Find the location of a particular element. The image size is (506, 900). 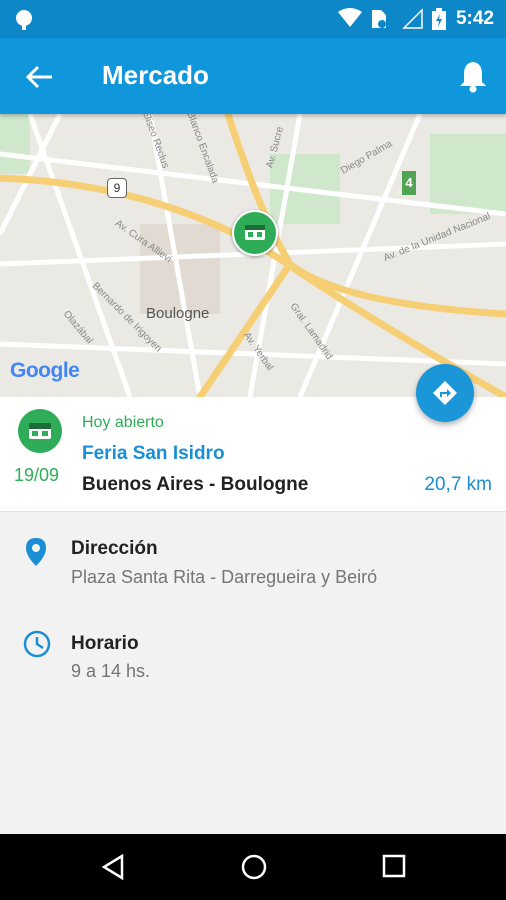

park-marker: 4 is located at coordinates (409, 183).